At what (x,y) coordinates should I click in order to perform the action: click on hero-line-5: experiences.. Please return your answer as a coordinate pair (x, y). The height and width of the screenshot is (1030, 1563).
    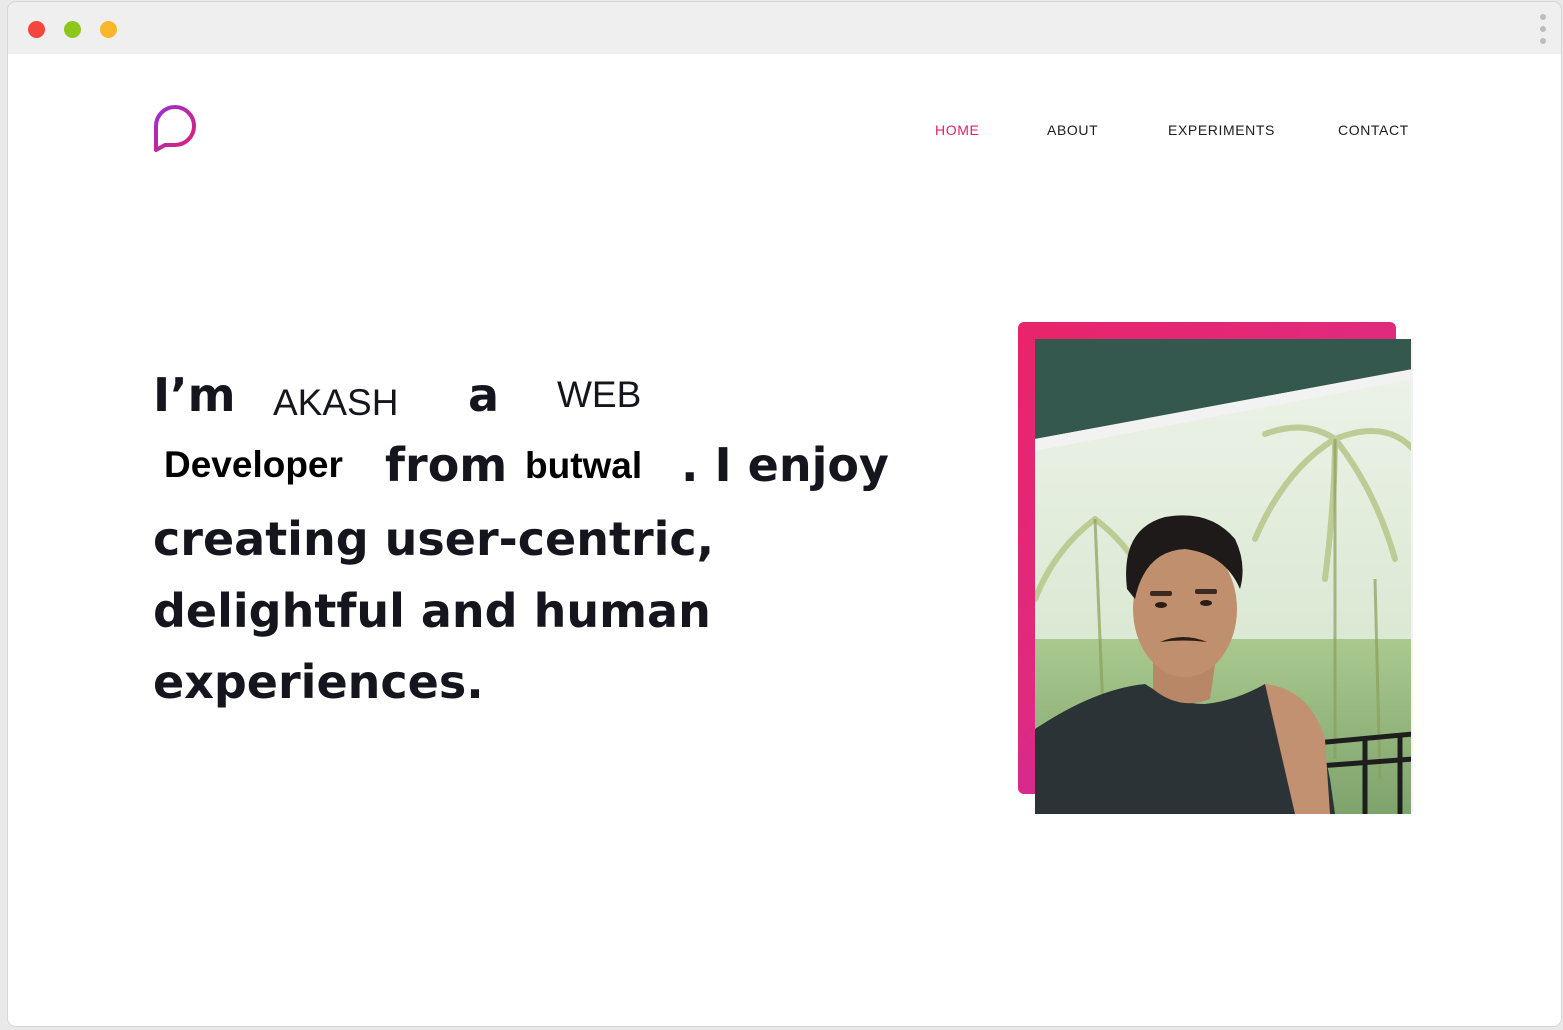
    Looking at the image, I should click on (318, 682).